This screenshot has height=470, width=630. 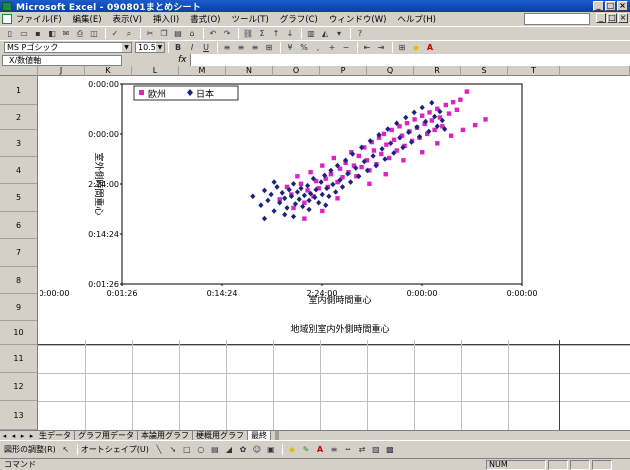 I want to click on chart-wizard-icon: ▥, so click(x=311, y=33).